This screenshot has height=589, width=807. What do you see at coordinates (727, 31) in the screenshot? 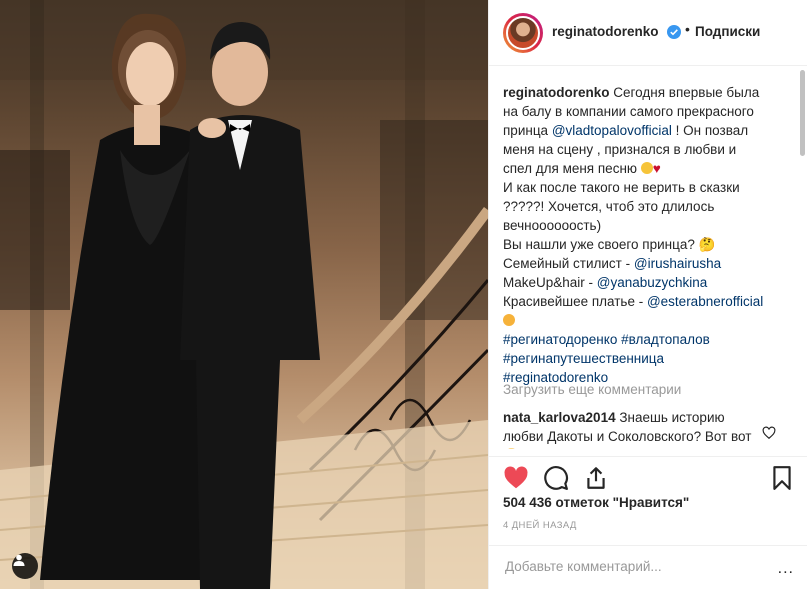
I see `follow-button: Подписки` at bounding box center [727, 31].